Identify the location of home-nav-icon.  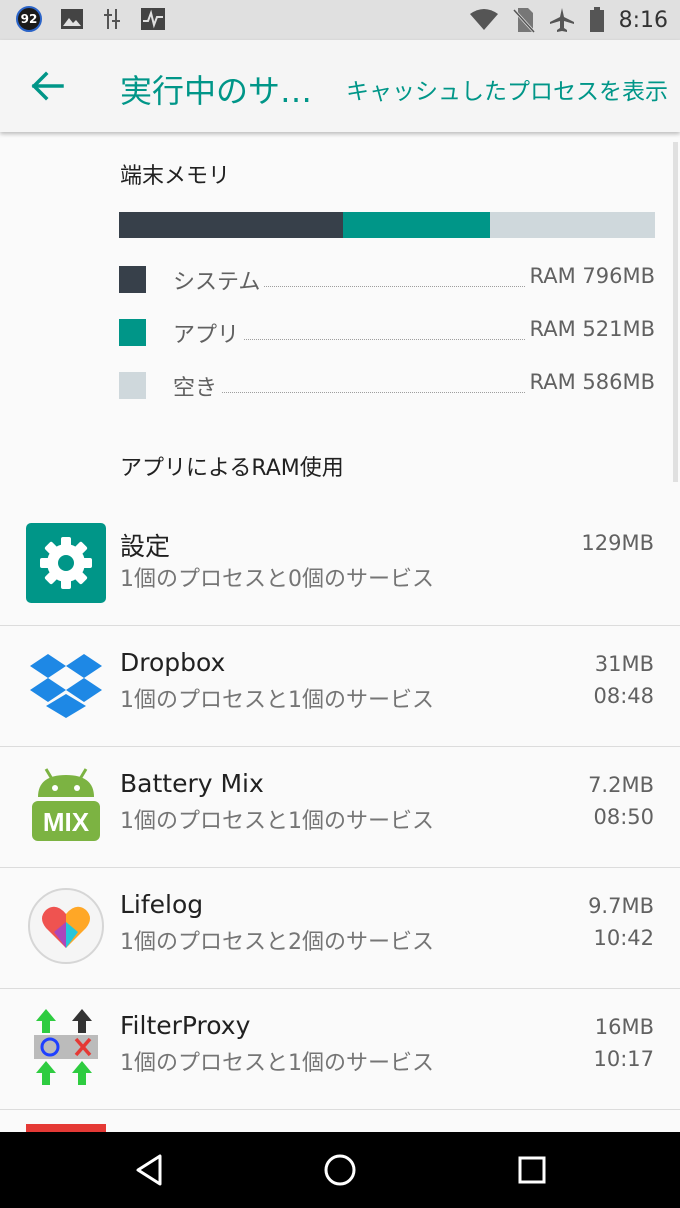
(340, 1170).